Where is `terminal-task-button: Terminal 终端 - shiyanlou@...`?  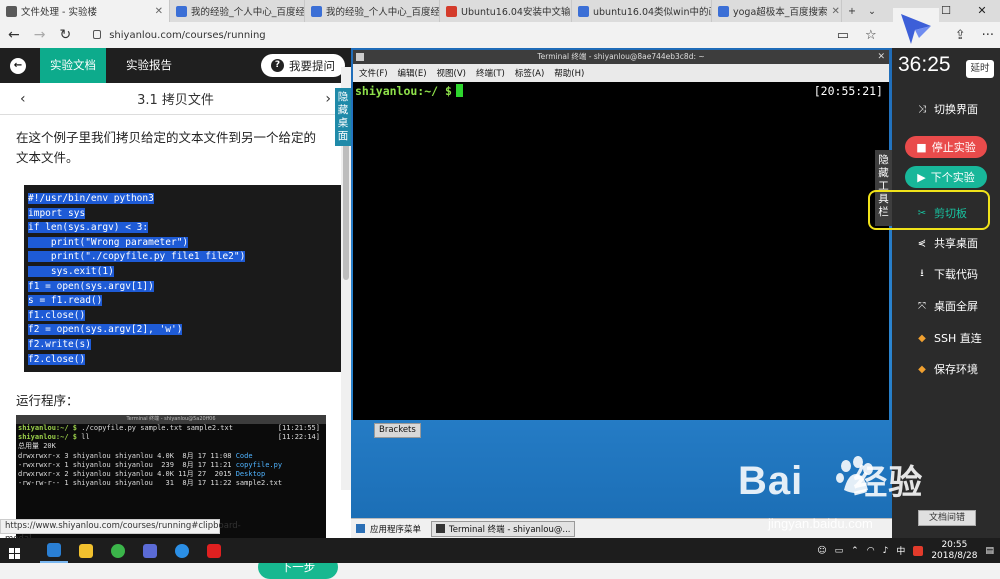
terminal-task-button: Terminal 终端 - shiyanlou@... is located at coordinates (503, 528).